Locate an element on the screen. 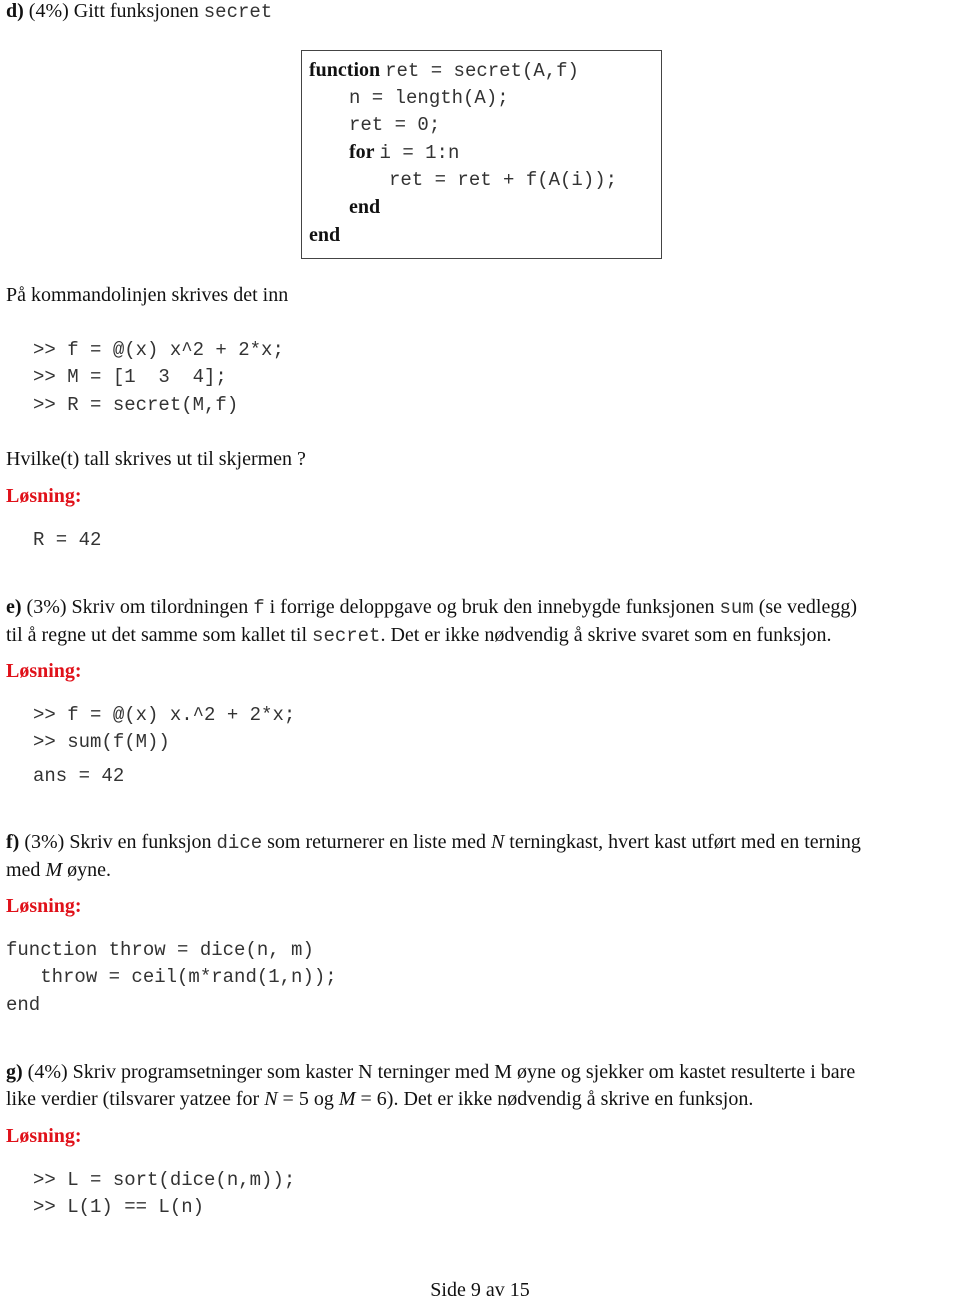 The height and width of the screenshot is (1302, 960). question-label: f) is located at coordinates (13, 842).